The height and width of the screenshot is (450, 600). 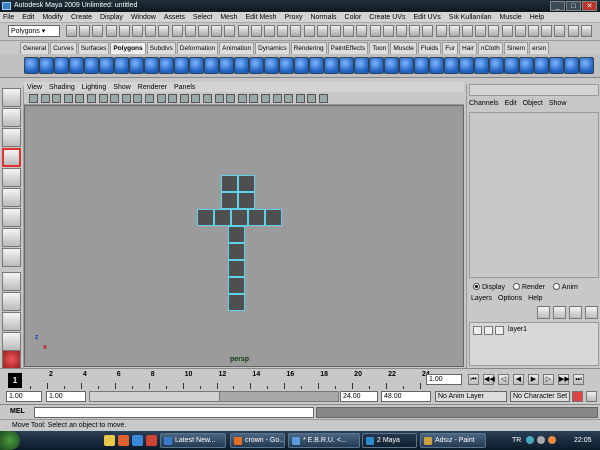 I want to click on planar-map-icon, so click(x=511, y=65).